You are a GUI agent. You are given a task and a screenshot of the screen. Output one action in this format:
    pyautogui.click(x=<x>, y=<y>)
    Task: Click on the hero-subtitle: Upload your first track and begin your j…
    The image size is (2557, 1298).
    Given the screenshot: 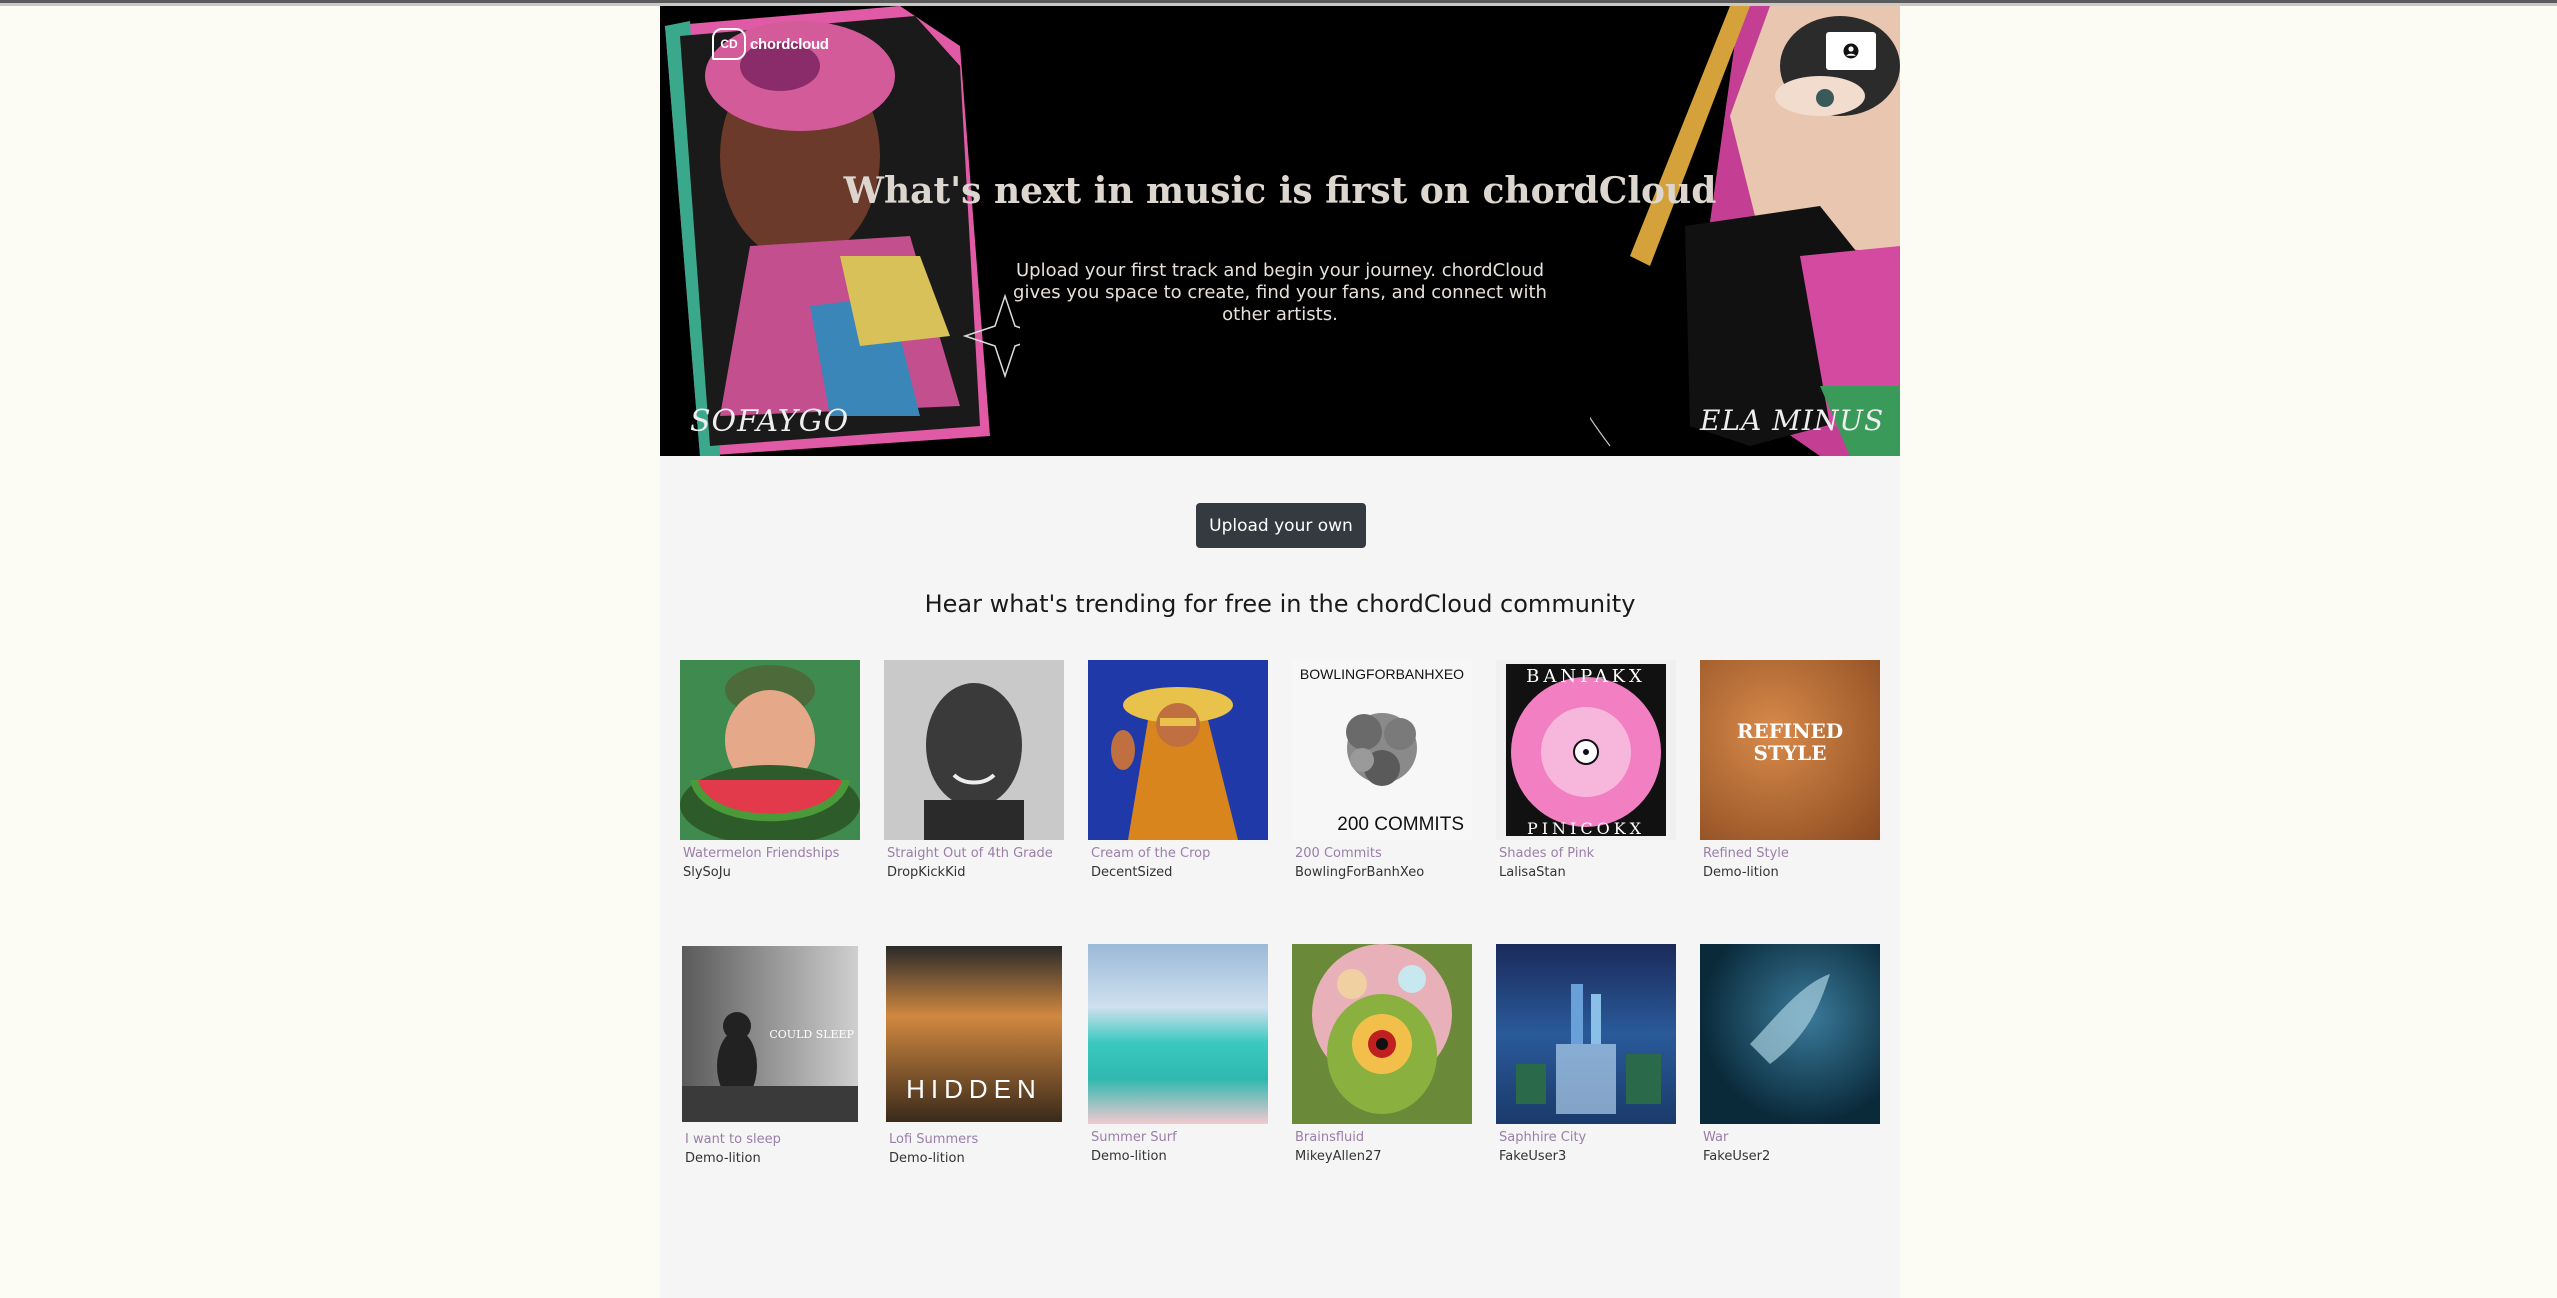 What is the action you would take?
    pyautogui.click(x=1280, y=292)
    